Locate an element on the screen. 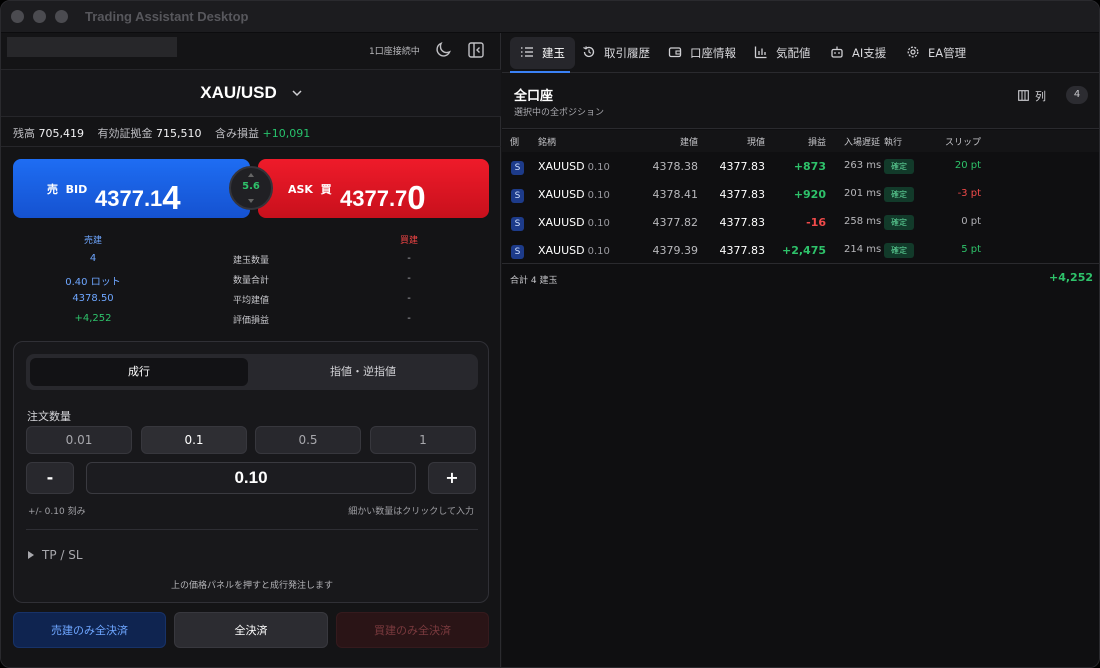 The height and width of the screenshot is (668, 1100). order-type-tabs: 成行 指値・逆指値 is located at coordinates (252, 372).